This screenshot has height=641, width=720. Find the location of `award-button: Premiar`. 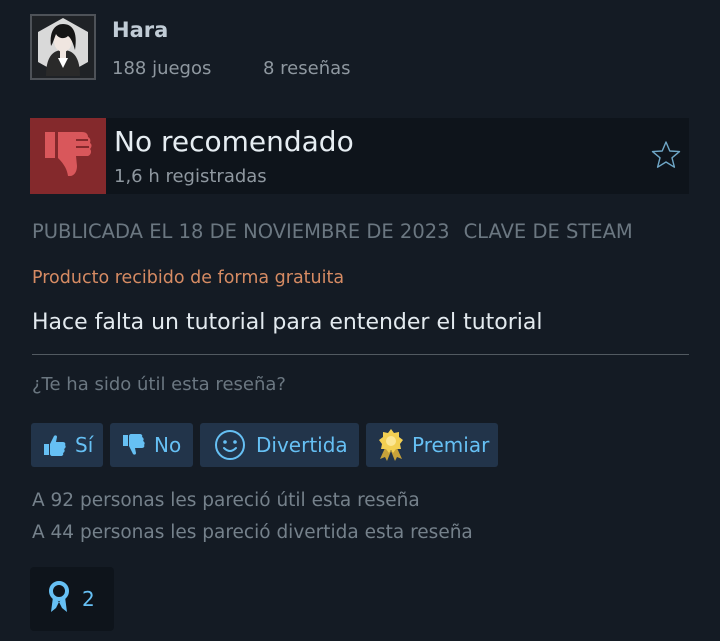

award-button: Premiar is located at coordinates (432, 445).